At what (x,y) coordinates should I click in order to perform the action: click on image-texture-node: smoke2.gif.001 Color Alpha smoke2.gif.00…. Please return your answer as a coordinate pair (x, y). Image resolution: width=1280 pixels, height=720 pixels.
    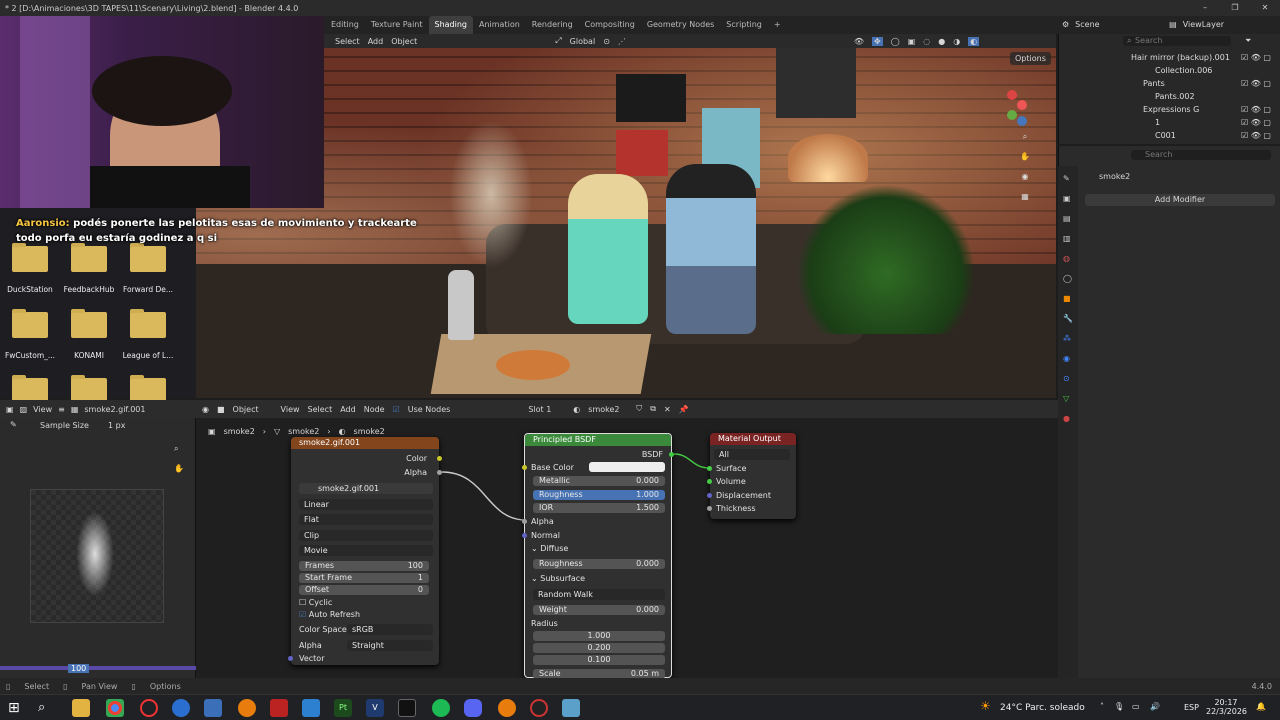
    Looking at the image, I should click on (365, 551).